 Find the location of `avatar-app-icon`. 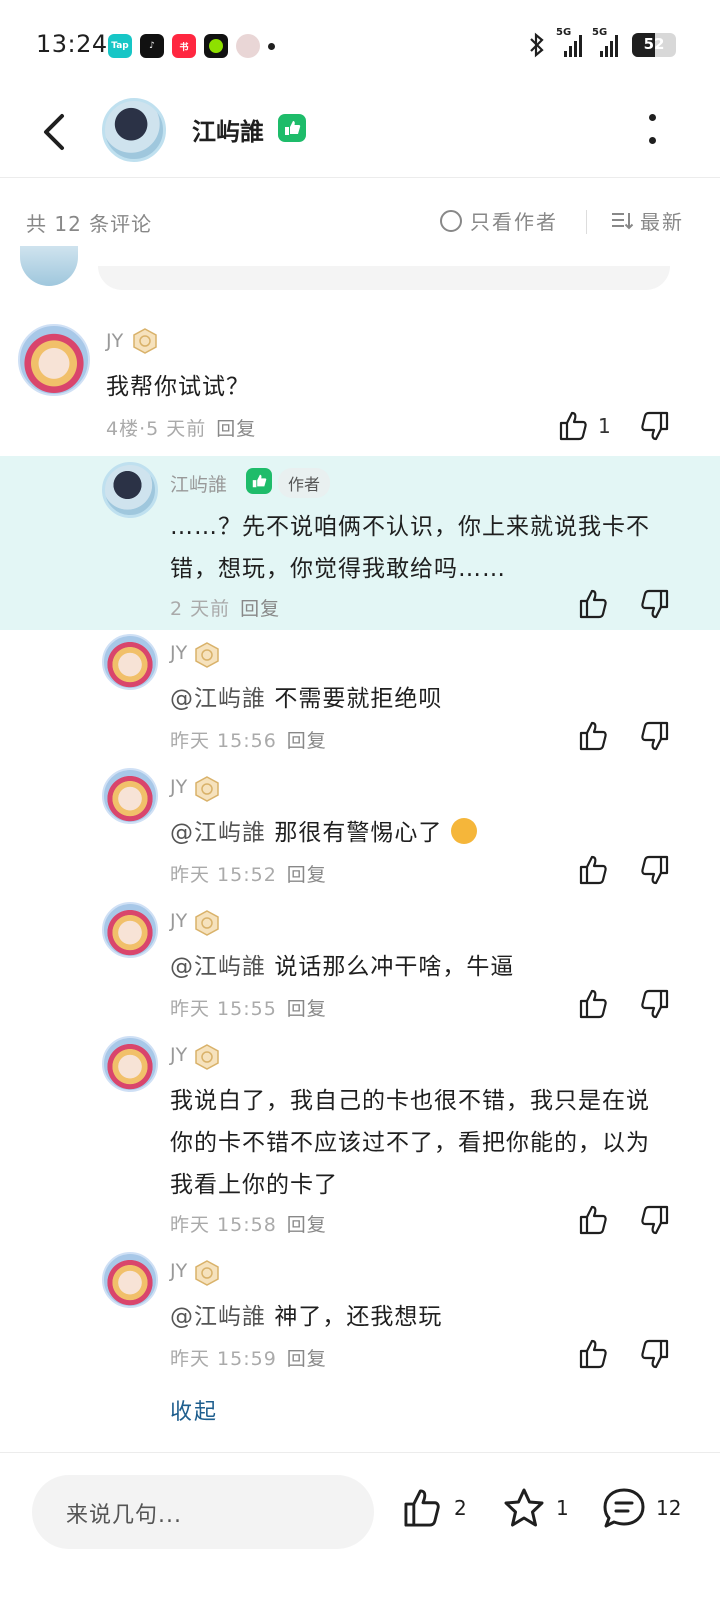

avatar-app-icon is located at coordinates (248, 46).